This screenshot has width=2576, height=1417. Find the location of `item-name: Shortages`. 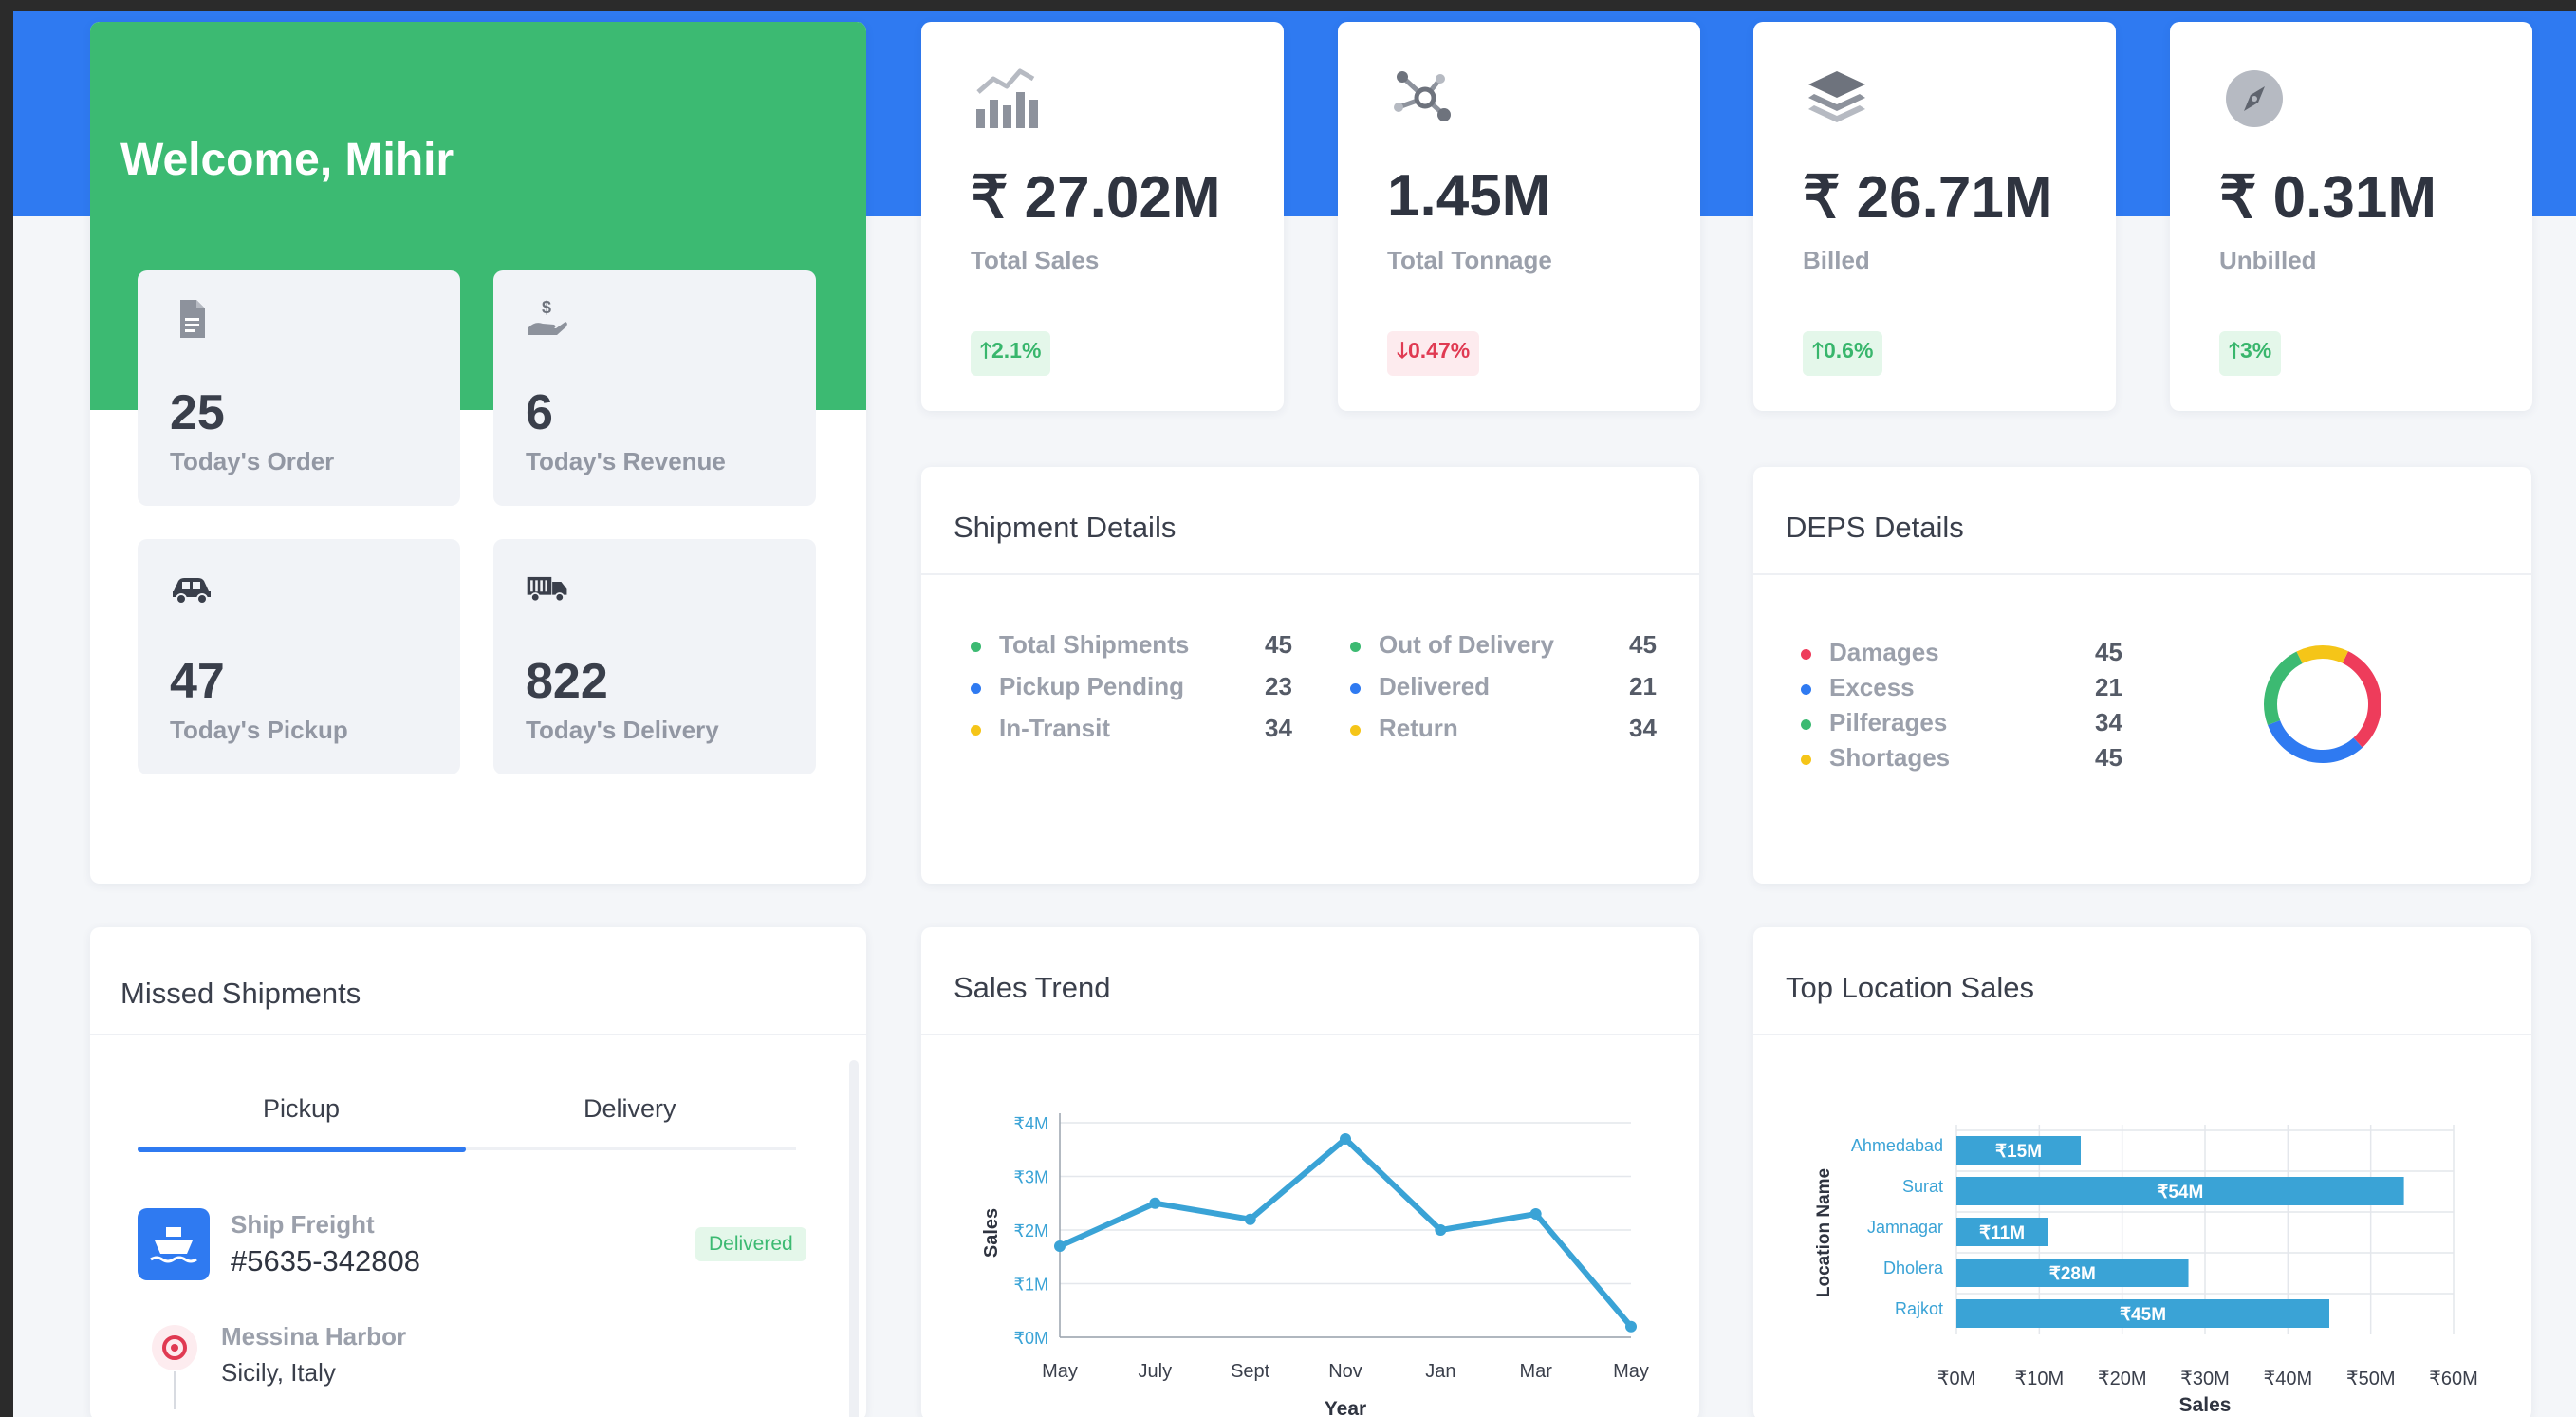

item-name: Shortages is located at coordinates (1890, 757).